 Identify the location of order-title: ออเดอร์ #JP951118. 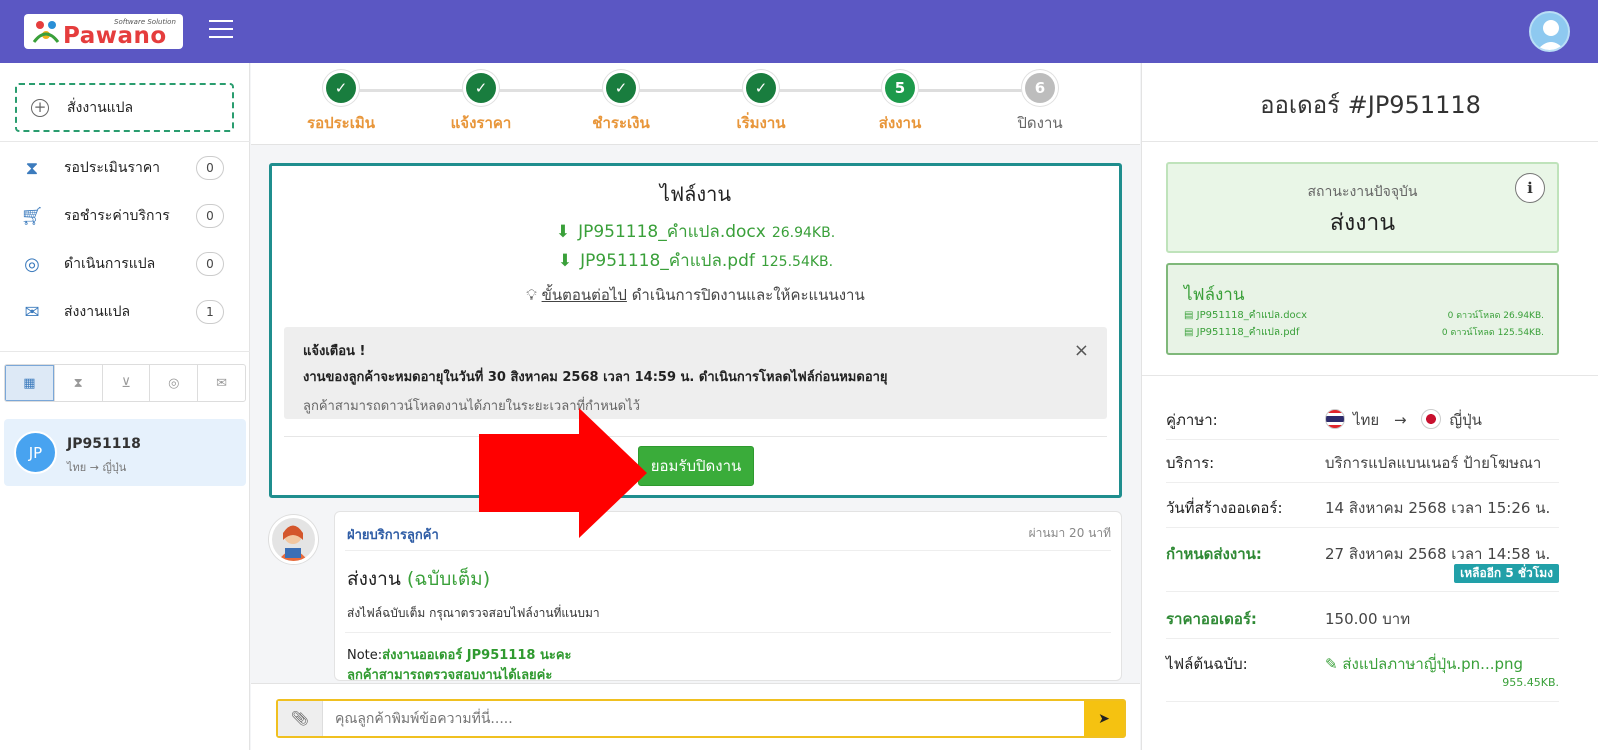
(1370, 105).